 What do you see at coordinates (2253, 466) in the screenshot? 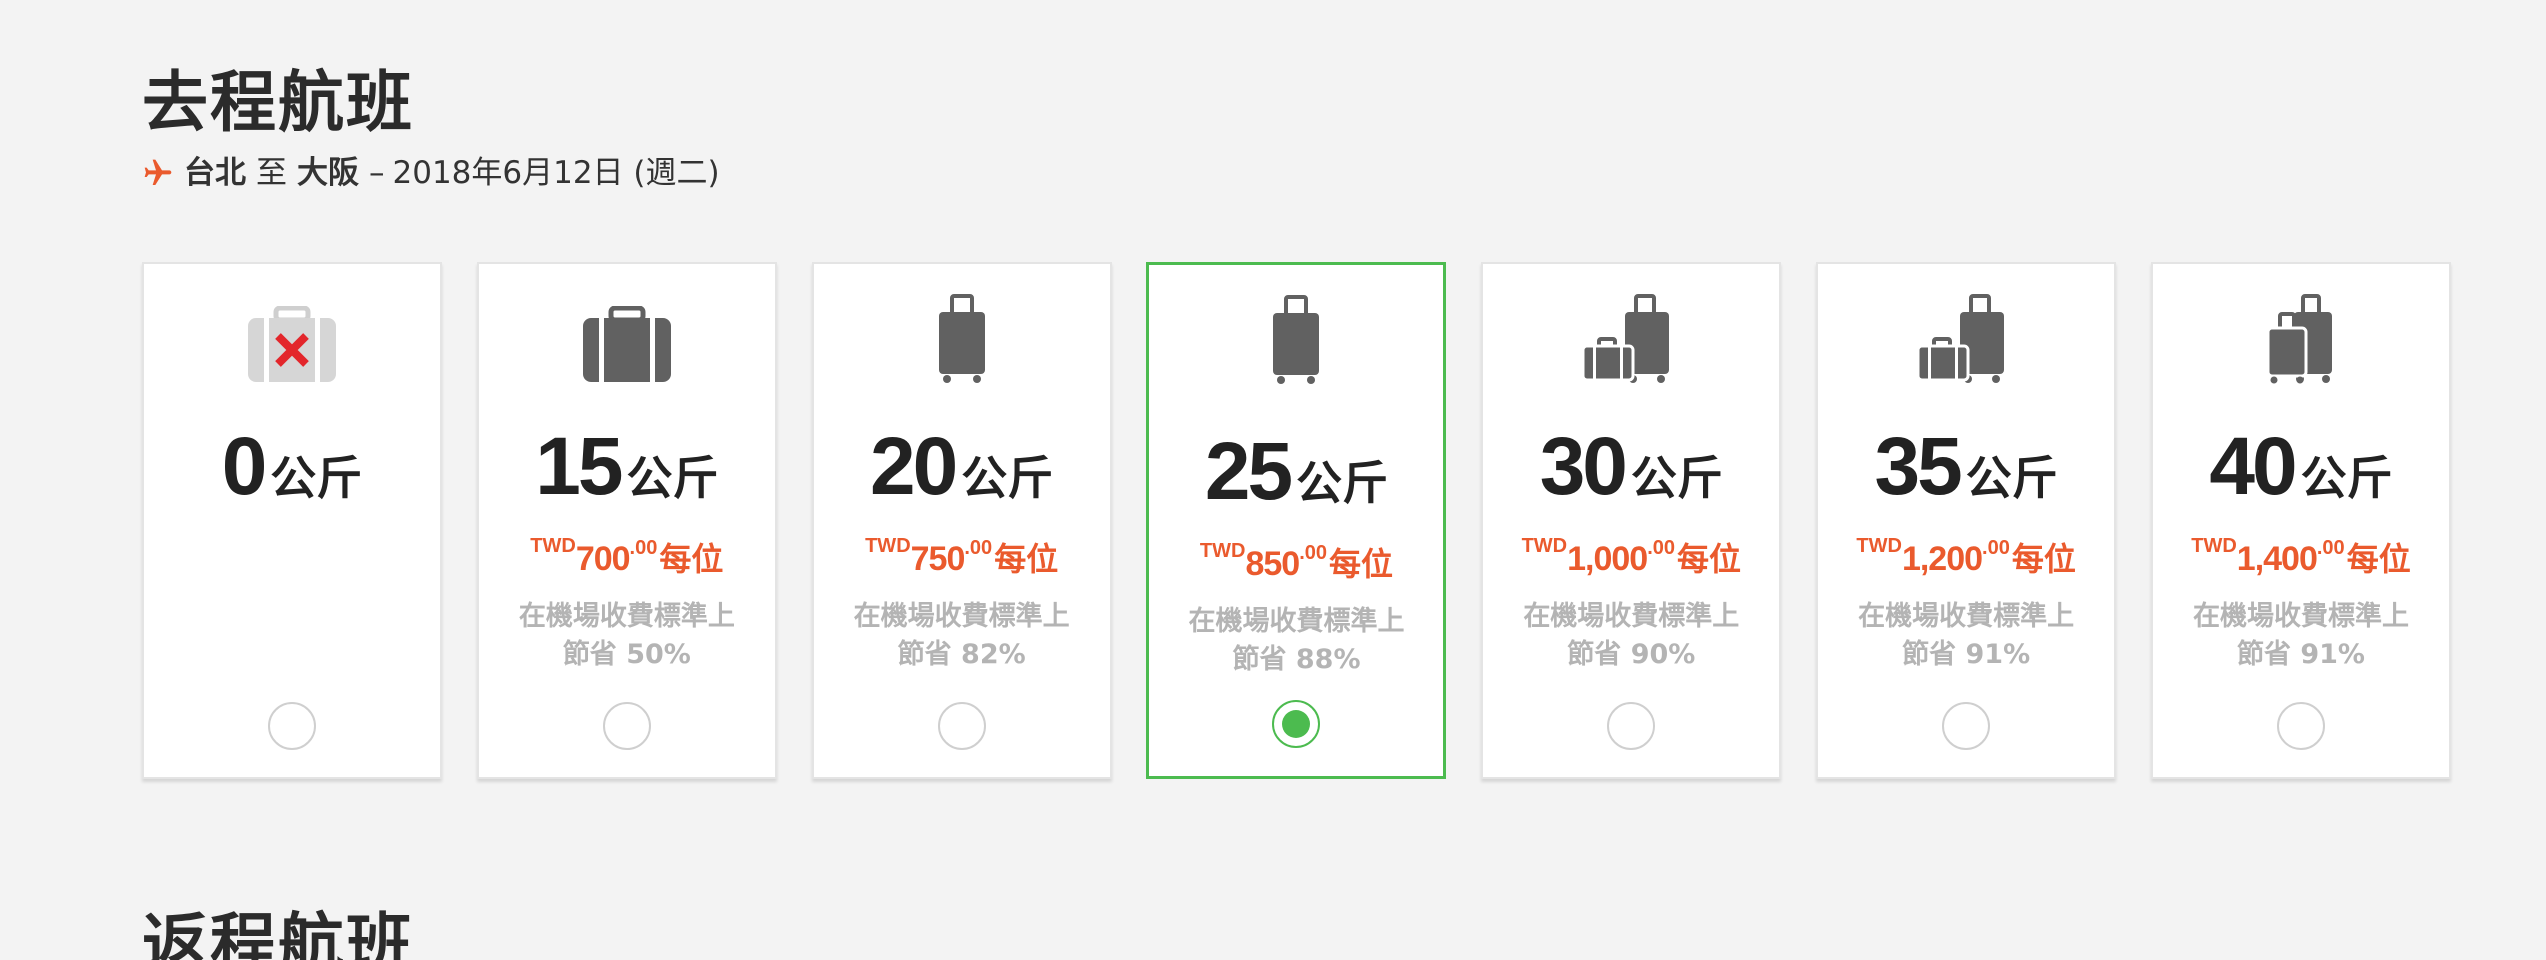
I see `weight-value: 40` at bounding box center [2253, 466].